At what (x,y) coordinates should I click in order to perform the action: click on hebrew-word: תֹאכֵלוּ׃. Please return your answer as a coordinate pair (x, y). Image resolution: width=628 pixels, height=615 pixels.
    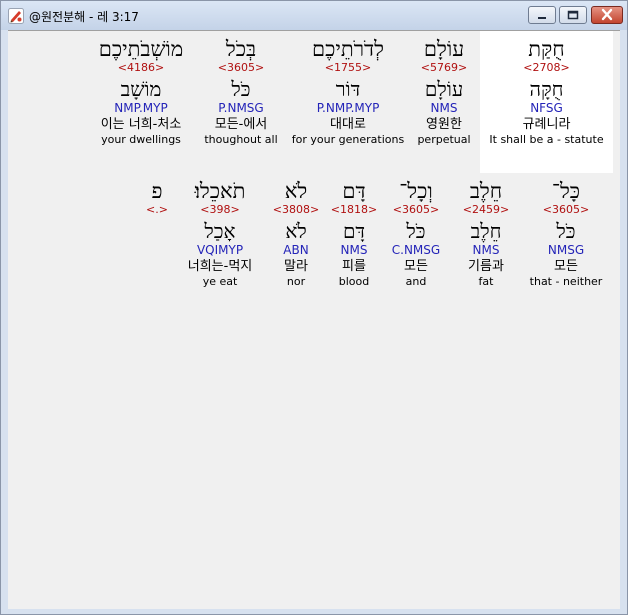
    Looking at the image, I should click on (220, 191).